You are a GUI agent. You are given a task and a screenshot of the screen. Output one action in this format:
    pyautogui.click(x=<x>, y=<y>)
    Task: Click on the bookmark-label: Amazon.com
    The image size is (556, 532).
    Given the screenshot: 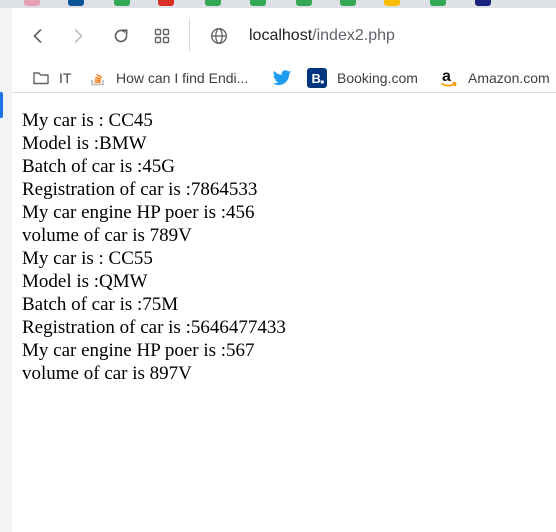 What is the action you would take?
    pyautogui.click(x=509, y=78)
    